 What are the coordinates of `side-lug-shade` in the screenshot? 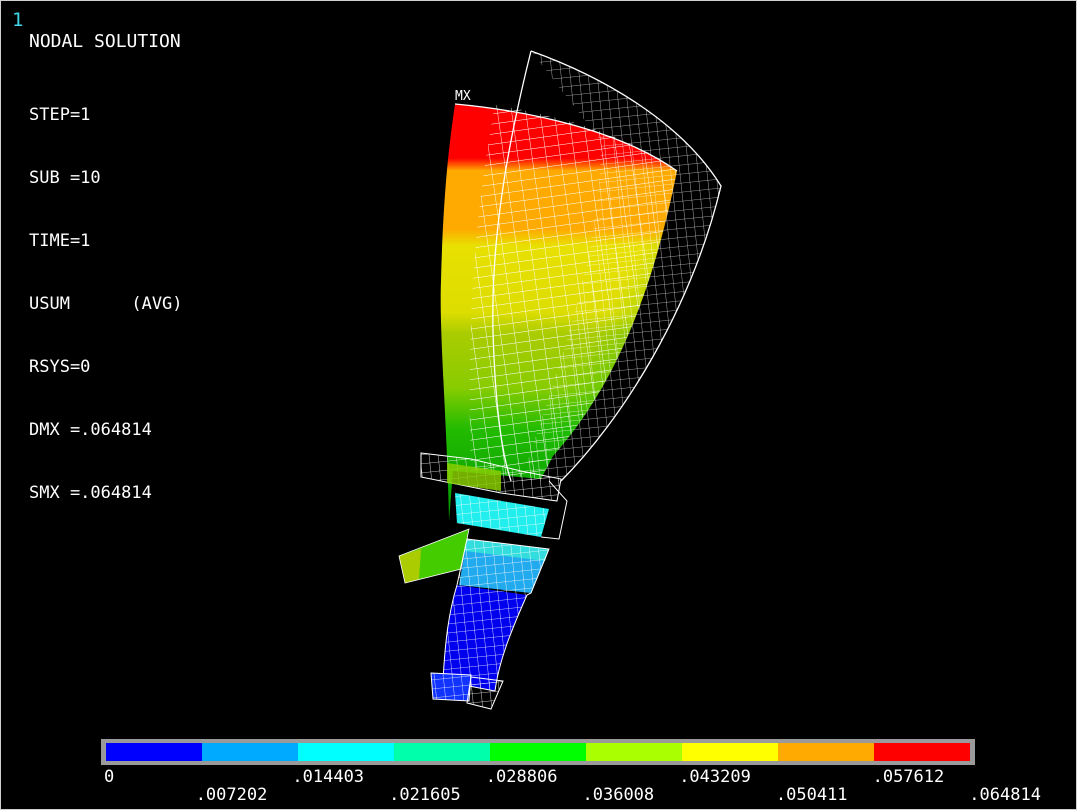 It's located at (410, 566).